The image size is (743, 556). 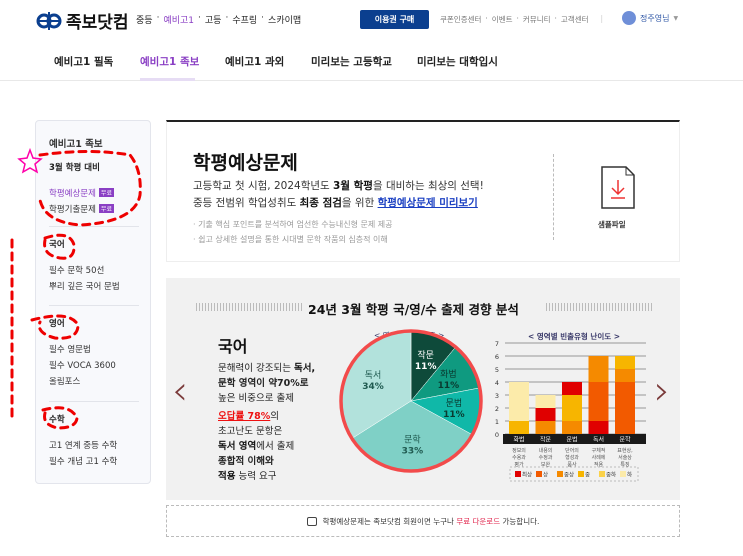 I want to click on level-nav: 중등 · 예비고1 · 고등 · 수프링 · 스카이맵, so click(x=219, y=19).